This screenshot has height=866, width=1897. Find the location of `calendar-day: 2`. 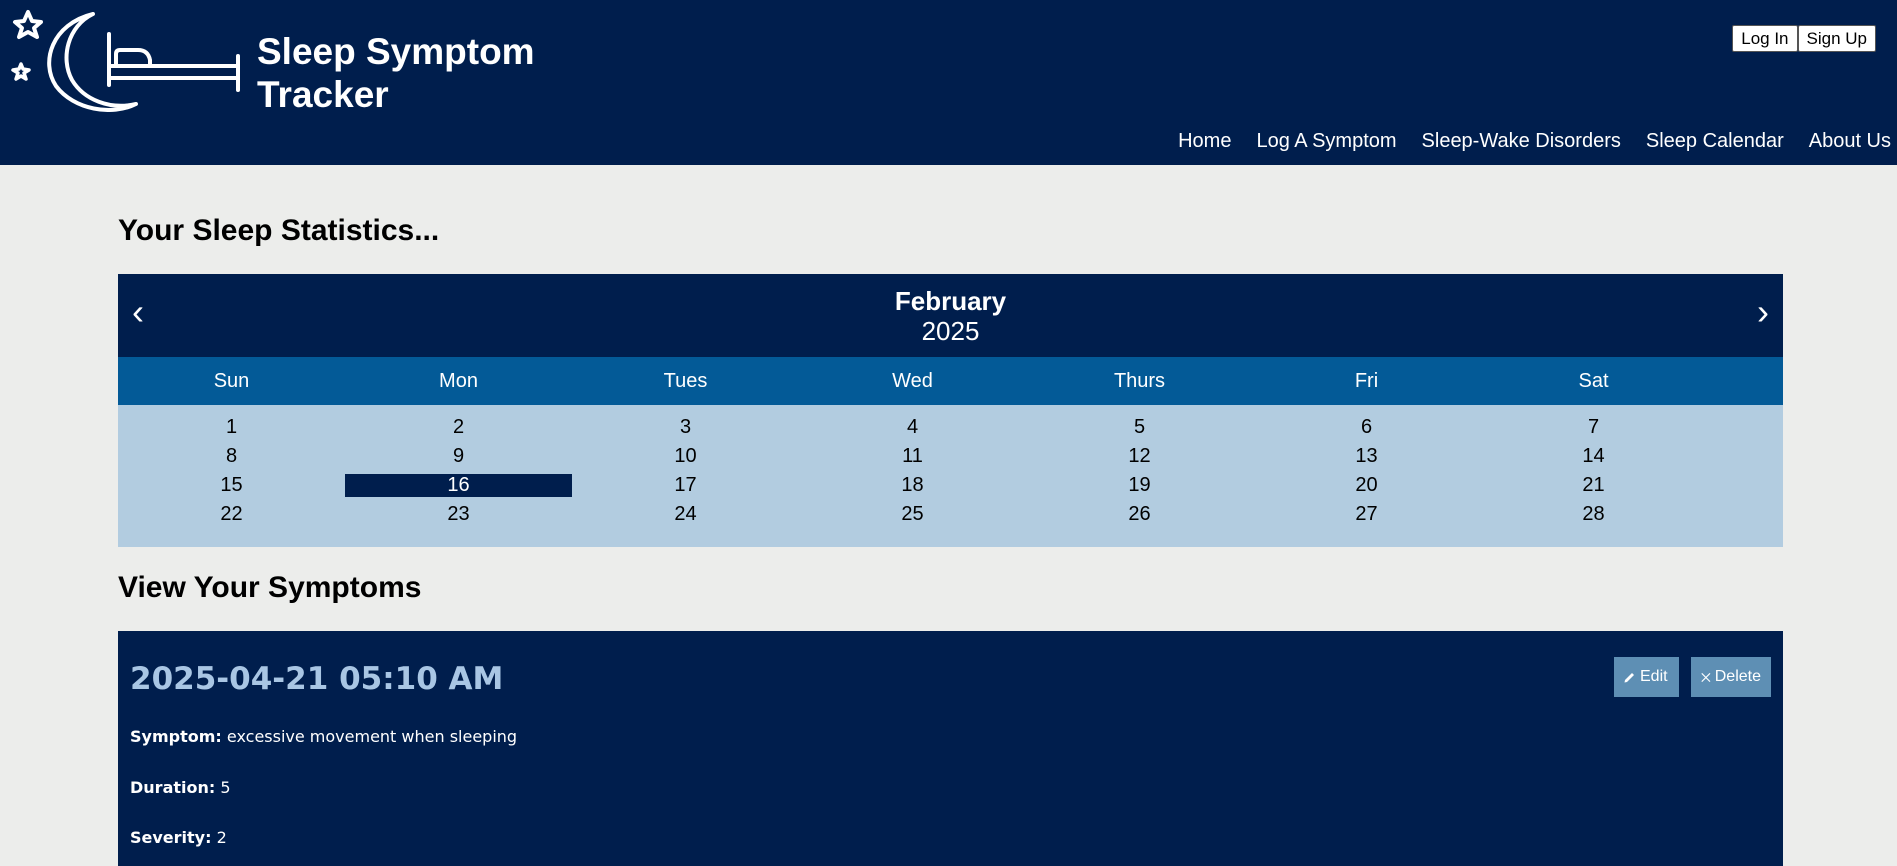

calendar-day: 2 is located at coordinates (458, 427).